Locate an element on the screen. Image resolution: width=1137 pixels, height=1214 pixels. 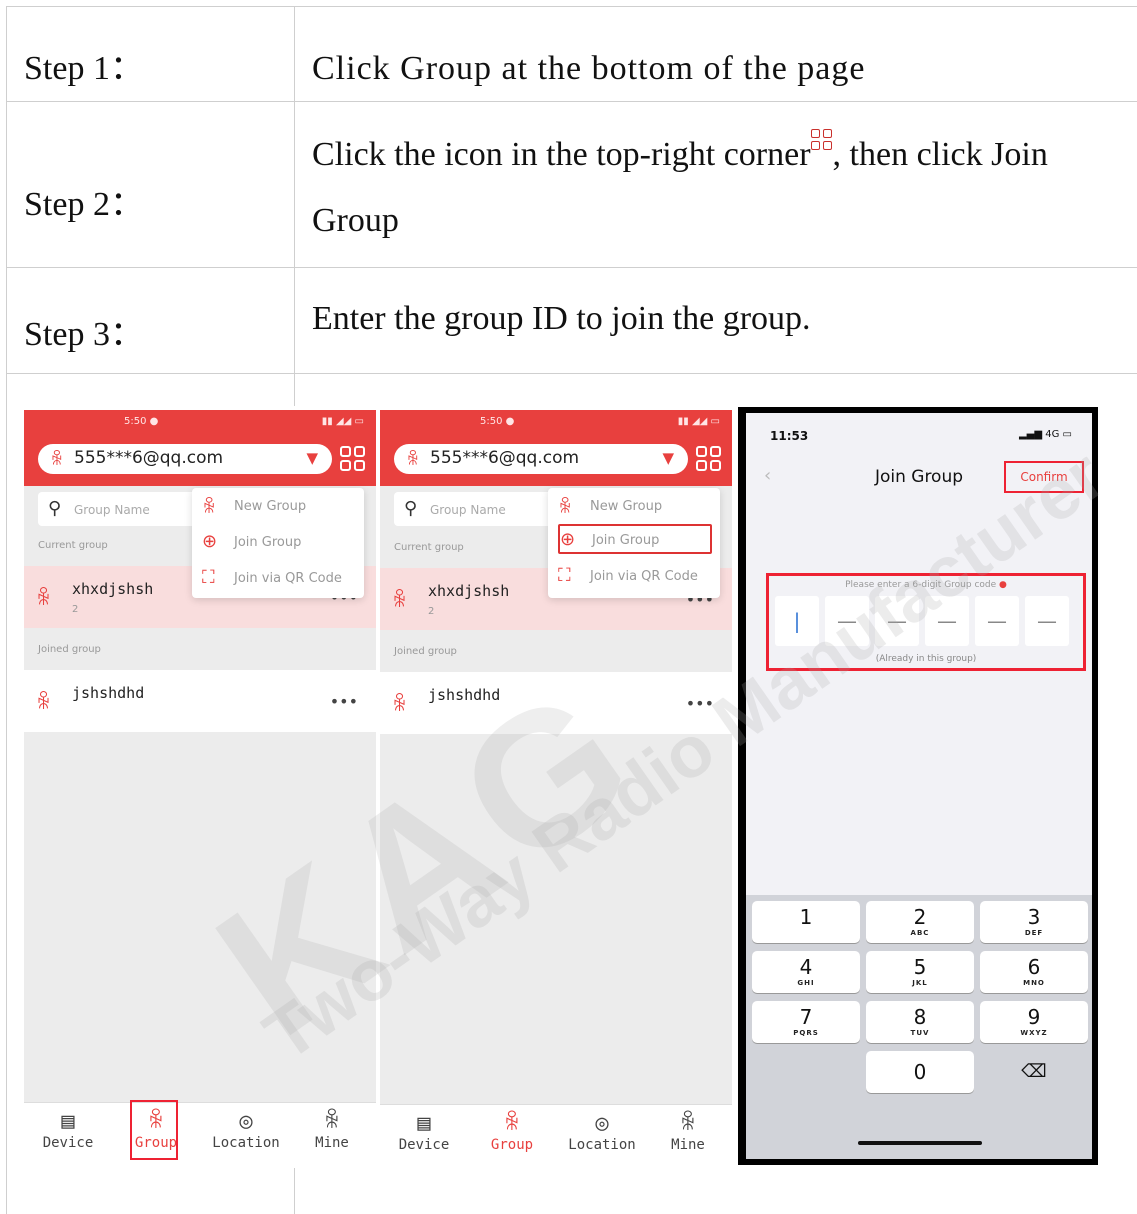
status-time: 11:53 is located at coordinates (789, 436).